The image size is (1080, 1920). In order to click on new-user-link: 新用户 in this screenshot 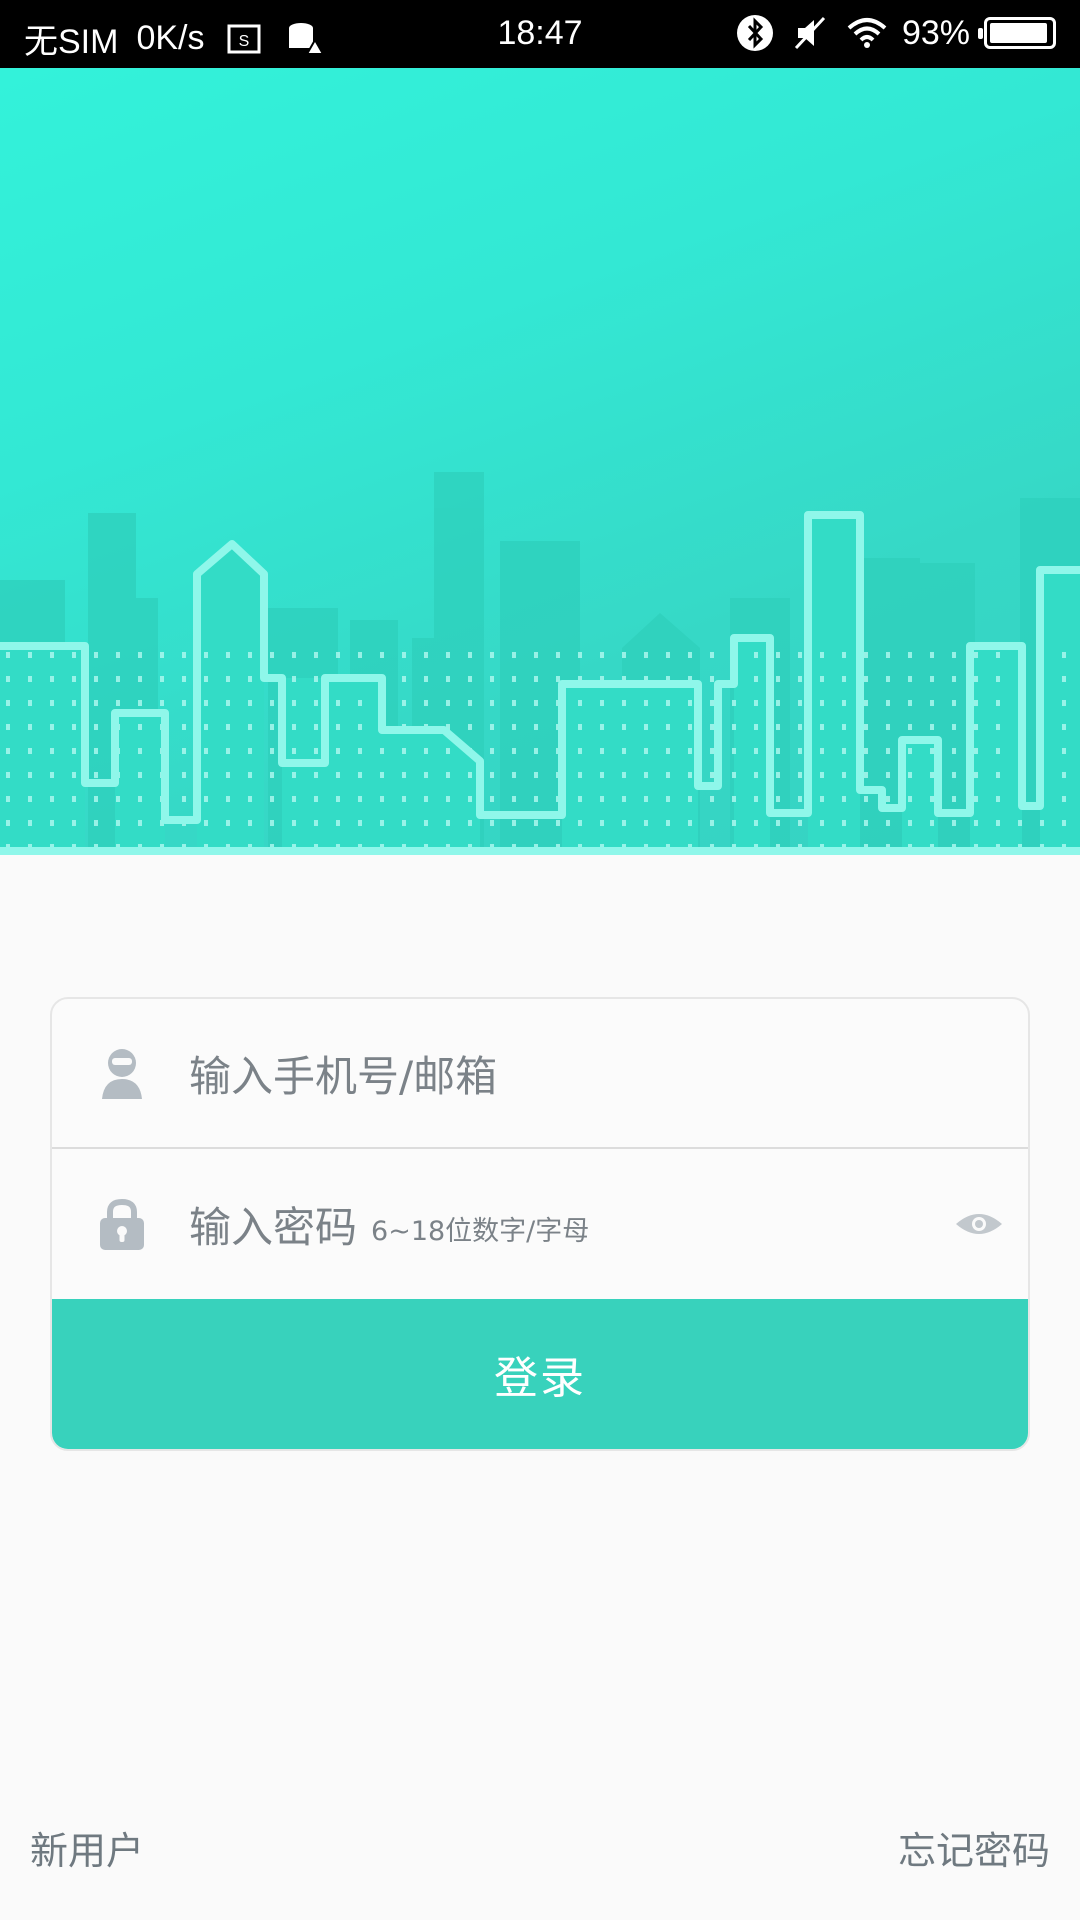, I will do `click(87, 1847)`.